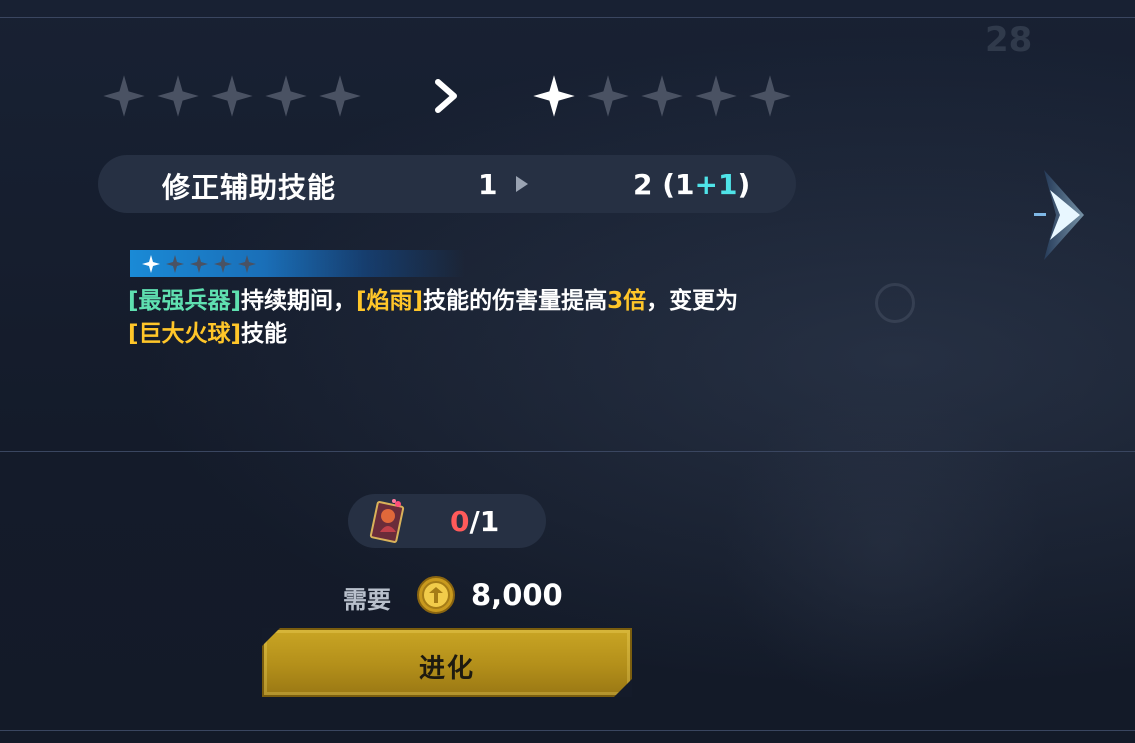  I want to click on button-corner, so click(271, 637).